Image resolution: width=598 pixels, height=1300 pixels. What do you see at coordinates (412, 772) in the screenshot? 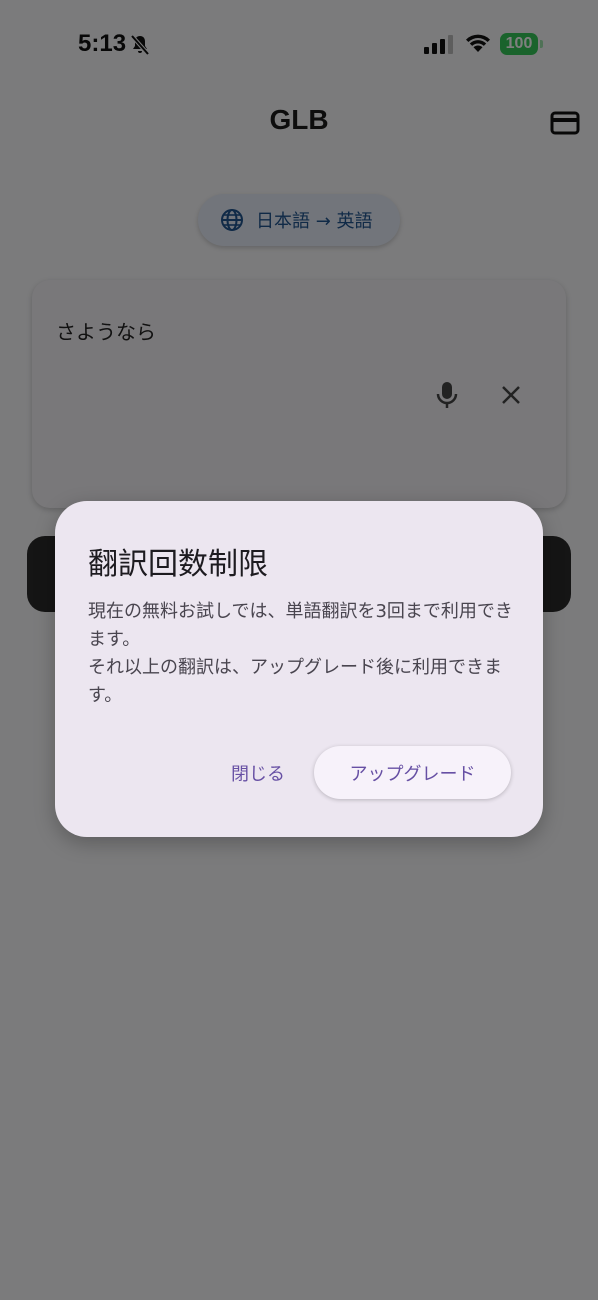
I see `upgrade-button: アップグレード` at bounding box center [412, 772].